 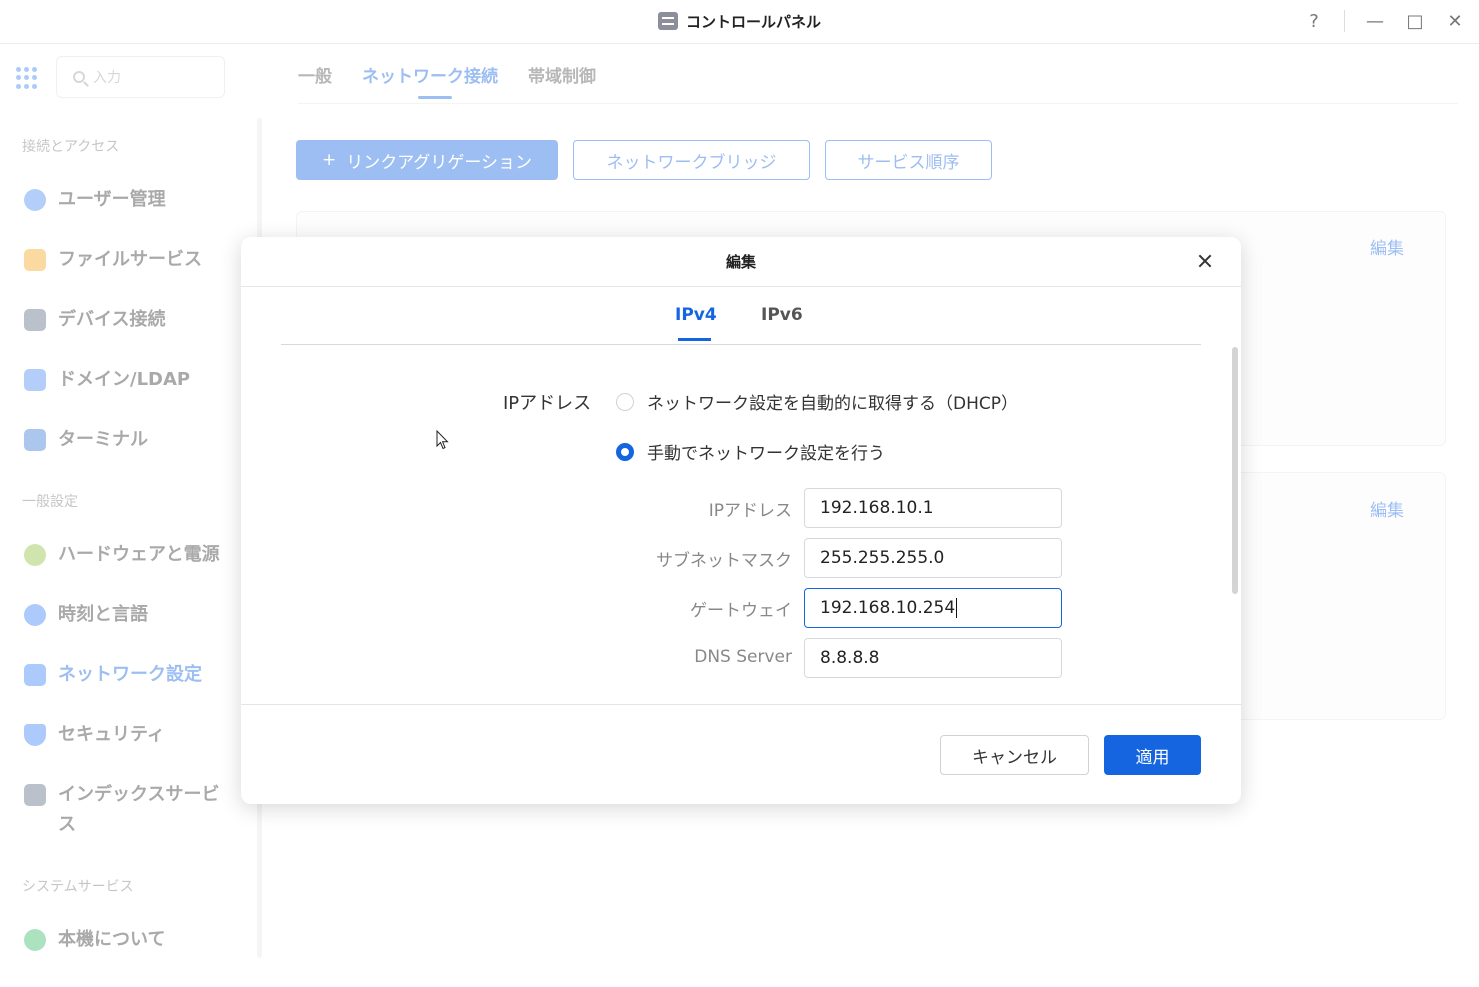 What do you see at coordinates (1415, 21) in the screenshot?
I see `maximize-button: □` at bounding box center [1415, 21].